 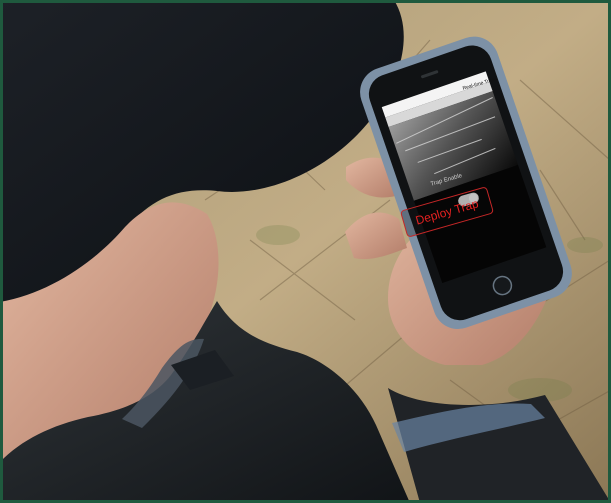 I want to click on phone-app-title: Real-time Traps, so click(x=480, y=84).